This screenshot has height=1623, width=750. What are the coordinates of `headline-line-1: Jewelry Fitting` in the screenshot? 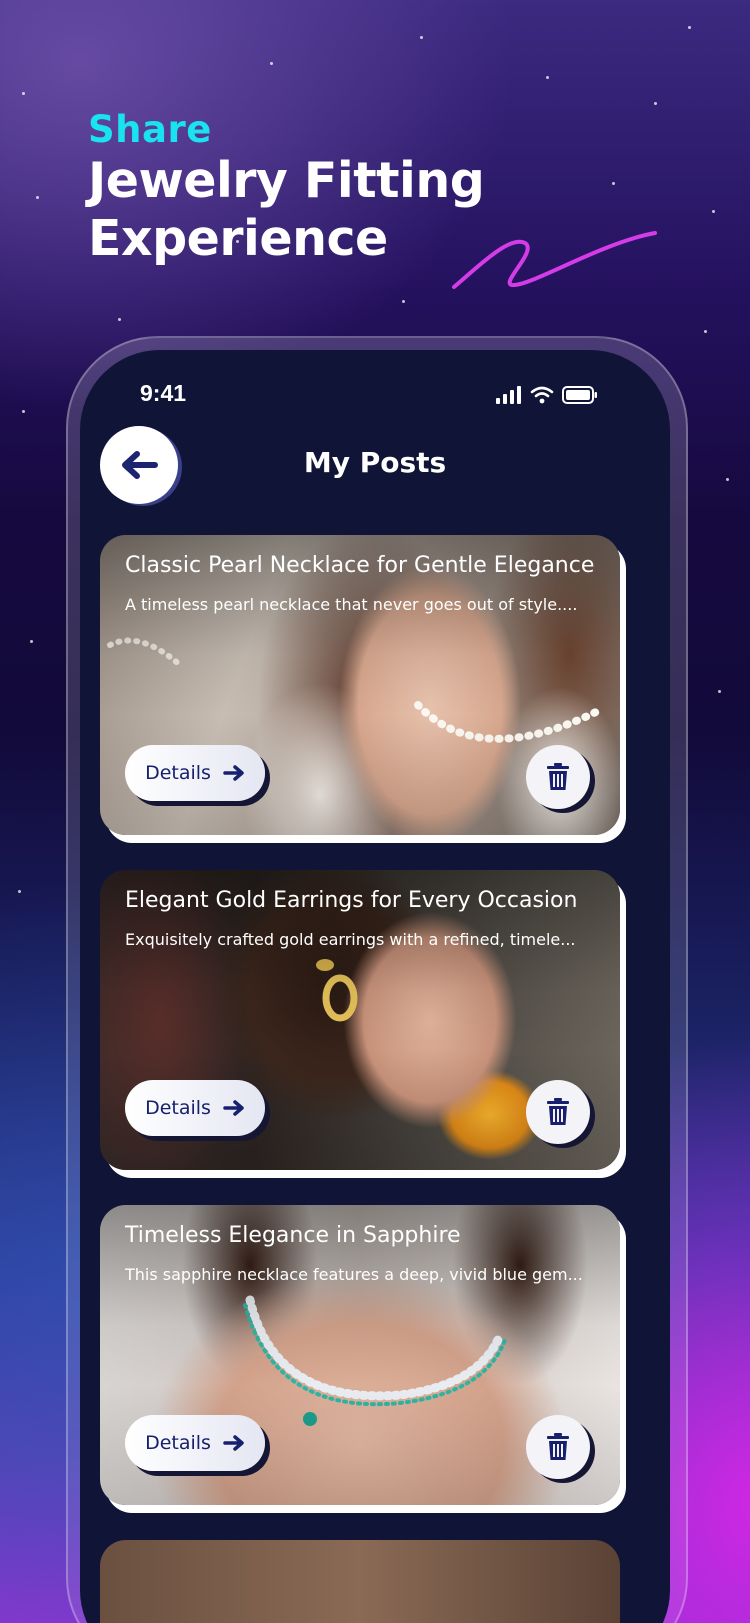 It's located at (286, 180).